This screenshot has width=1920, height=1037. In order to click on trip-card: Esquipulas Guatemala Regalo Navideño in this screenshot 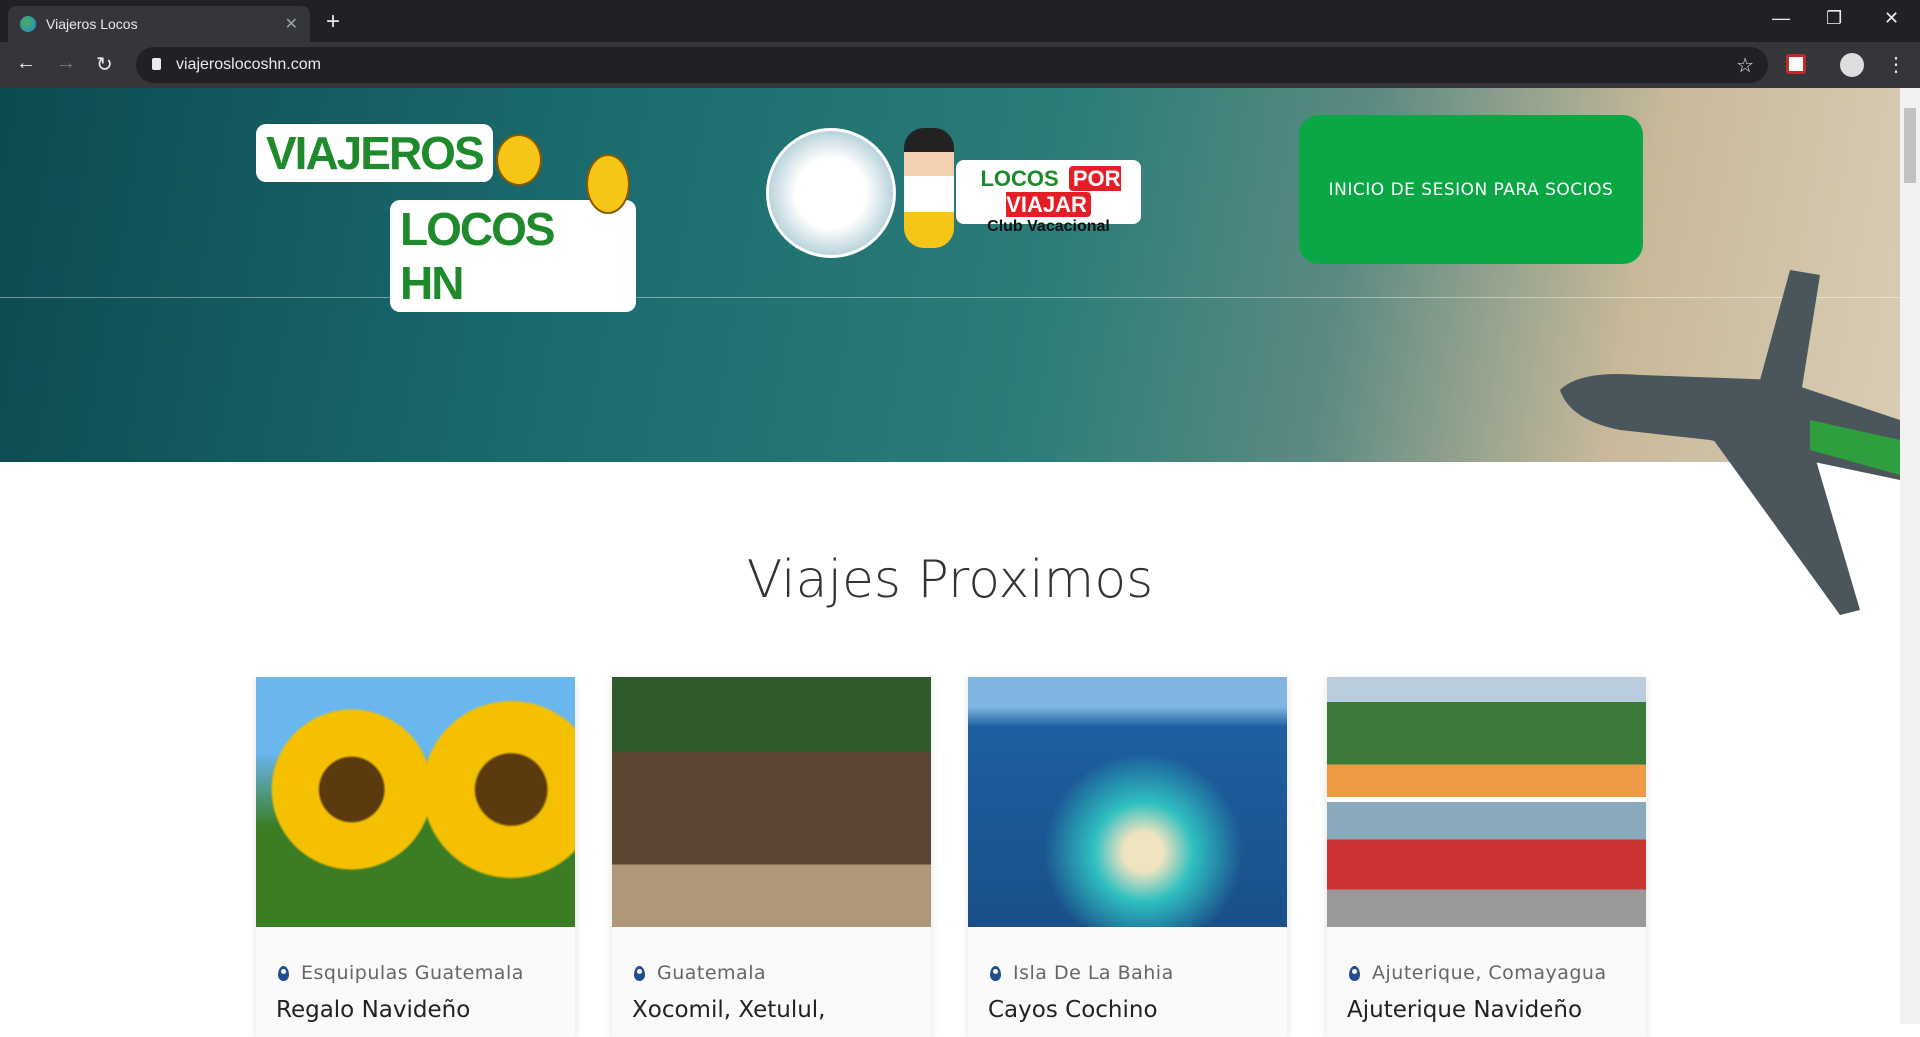, I will do `click(415, 857)`.